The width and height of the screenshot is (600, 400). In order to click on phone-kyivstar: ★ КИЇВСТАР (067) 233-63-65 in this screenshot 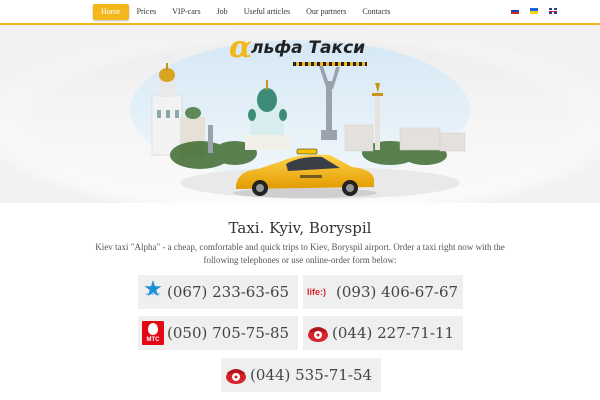, I will do `click(218, 292)`.